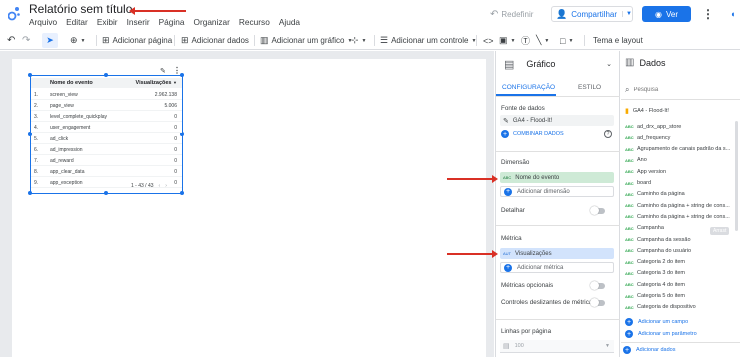 This screenshot has width=740, height=357. Describe the element at coordinates (592, 14) in the screenshot. I see `share-button: 👤 Compartilhar ▼` at that location.